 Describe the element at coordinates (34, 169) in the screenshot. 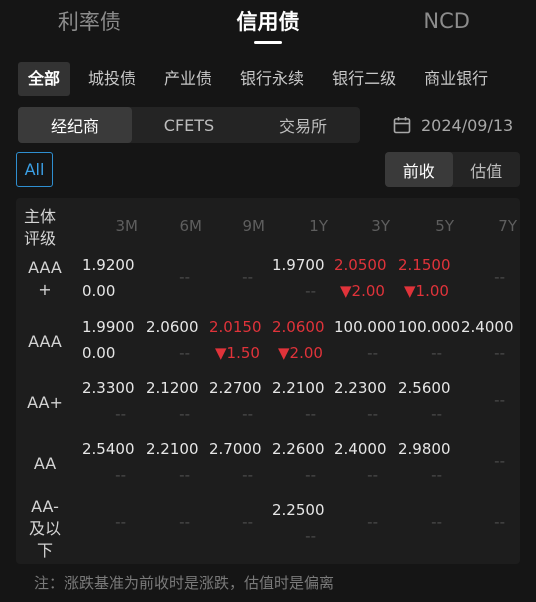

I see `all-filter-button: All` at that location.